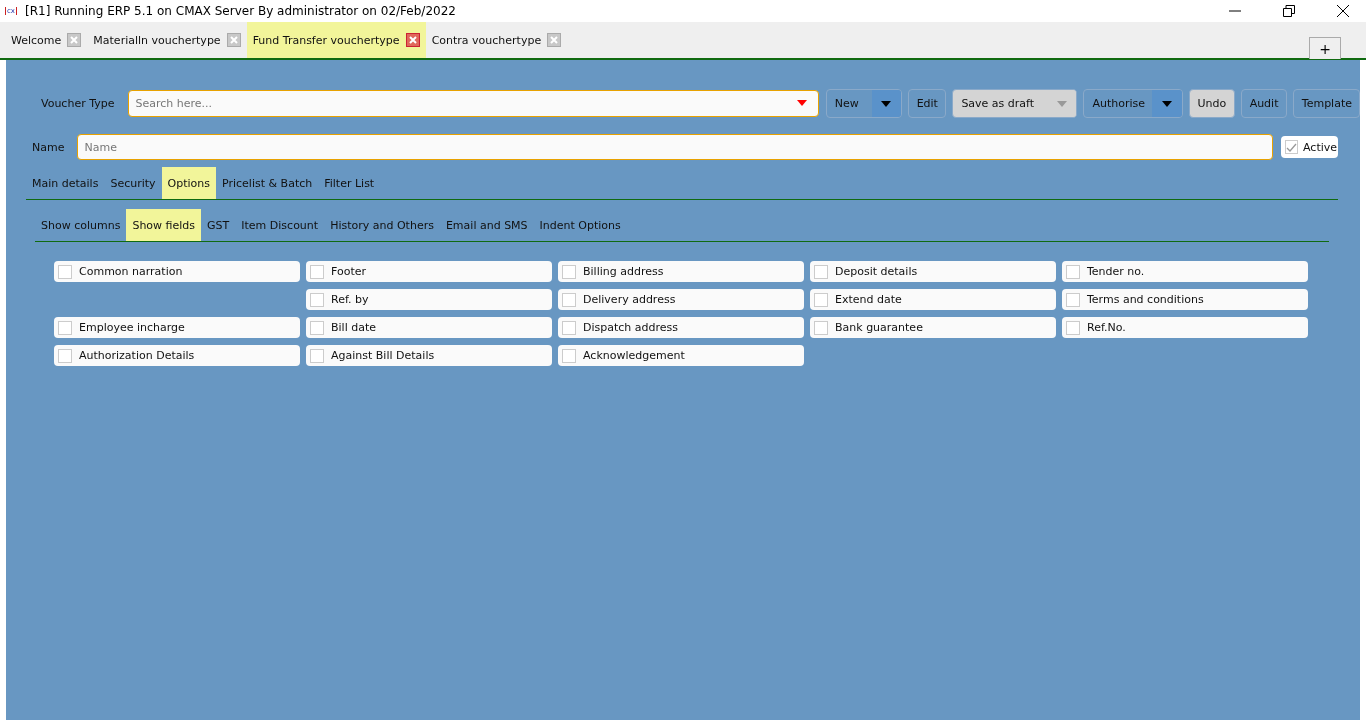 The image size is (1366, 726). Describe the element at coordinates (48, 147) in the screenshot. I see `field-label: Name` at that location.